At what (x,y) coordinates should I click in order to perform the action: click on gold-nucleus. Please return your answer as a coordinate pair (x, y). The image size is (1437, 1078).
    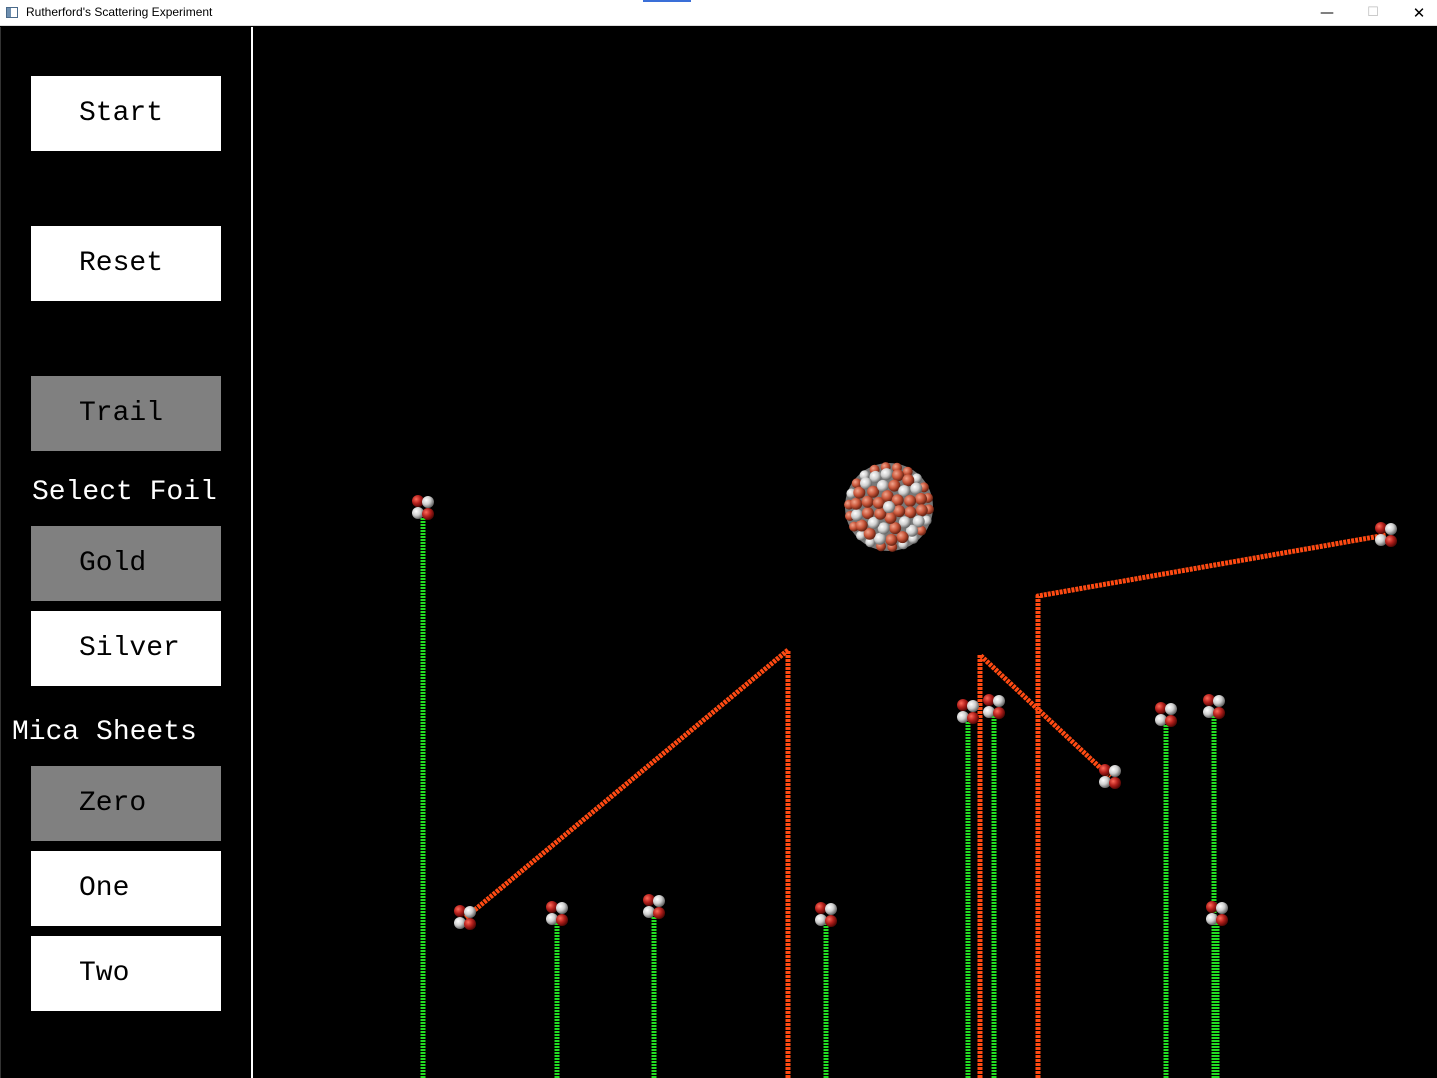
    Looking at the image, I should click on (889, 507).